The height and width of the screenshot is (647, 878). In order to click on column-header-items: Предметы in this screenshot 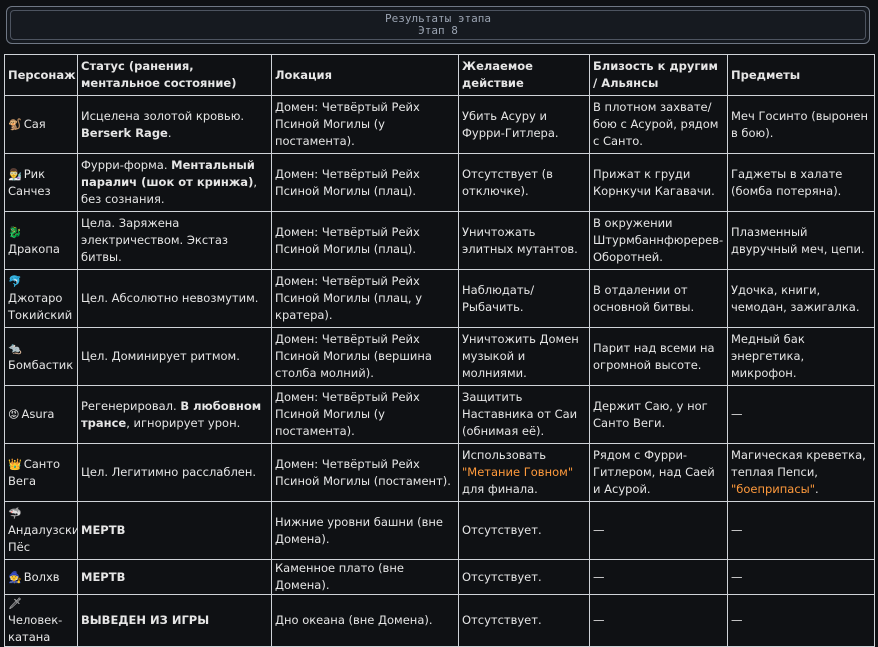, I will do `click(801, 75)`.